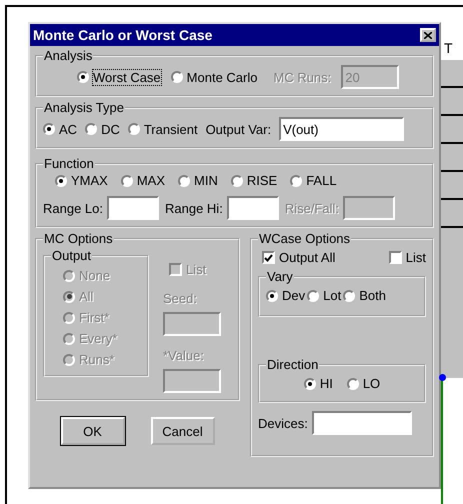 The height and width of the screenshot is (504, 463). What do you see at coordinates (73, 208) in the screenshot?
I see `field-label: Range Lo:` at bounding box center [73, 208].